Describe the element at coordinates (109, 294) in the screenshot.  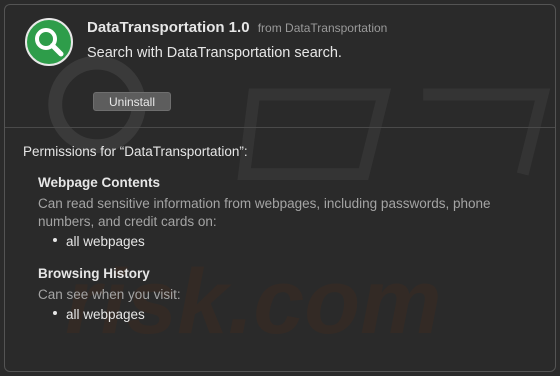
I see `section-desc-browsing-history: Can see when you visit:` at that location.